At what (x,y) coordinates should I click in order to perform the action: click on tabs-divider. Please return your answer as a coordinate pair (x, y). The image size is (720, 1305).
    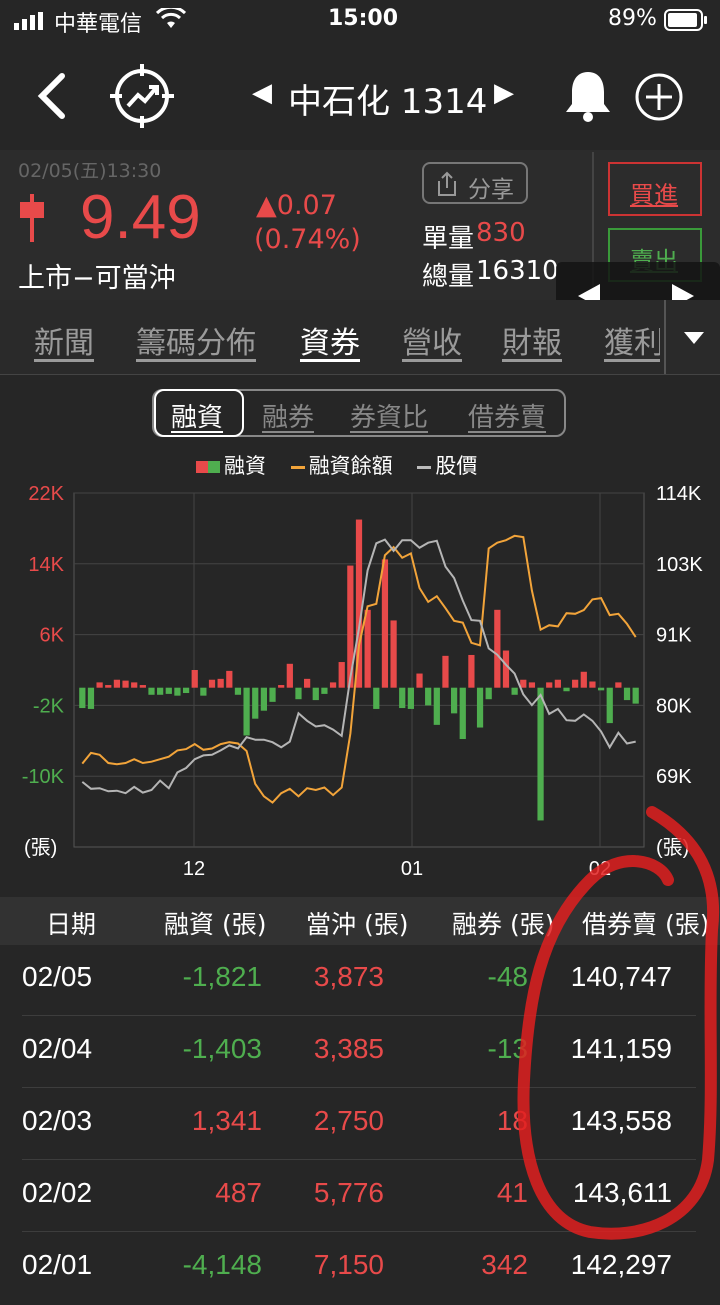
    Looking at the image, I should click on (665, 337).